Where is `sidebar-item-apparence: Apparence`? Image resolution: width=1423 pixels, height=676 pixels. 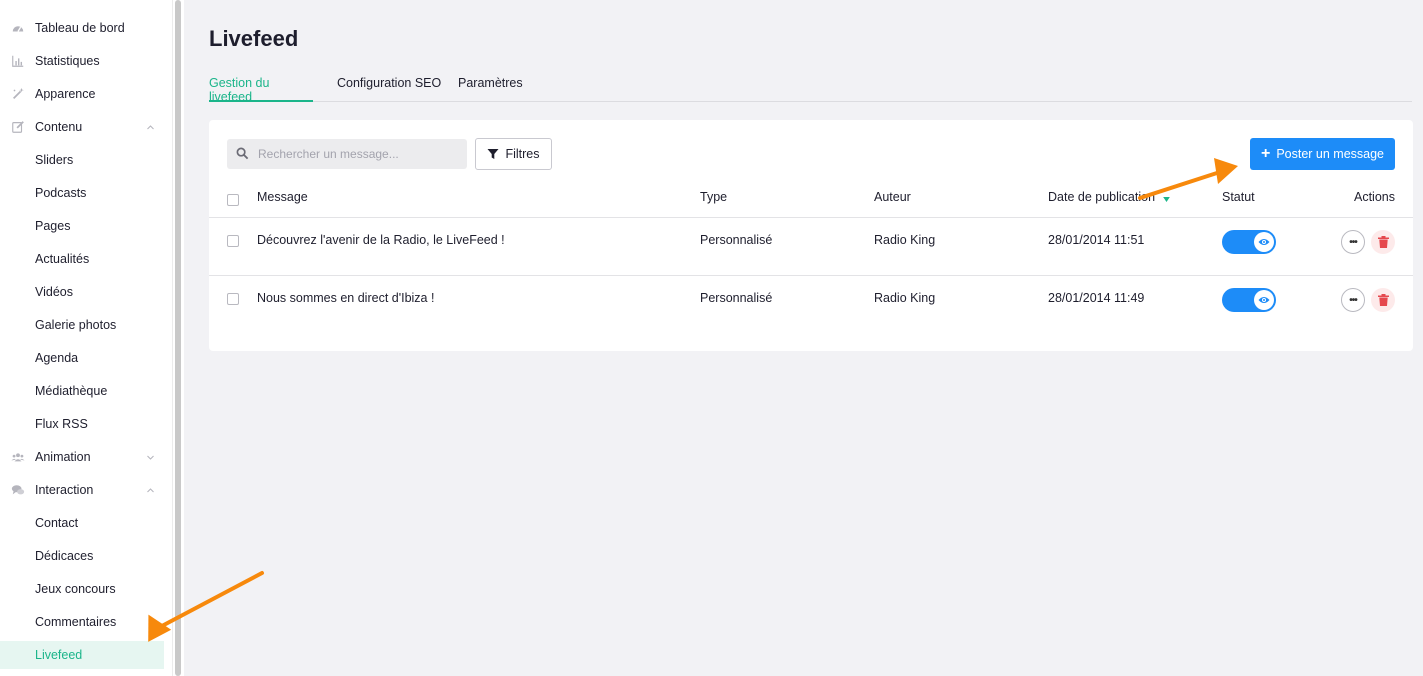
sidebar-item-apparence: Apparence is located at coordinates (82, 94).